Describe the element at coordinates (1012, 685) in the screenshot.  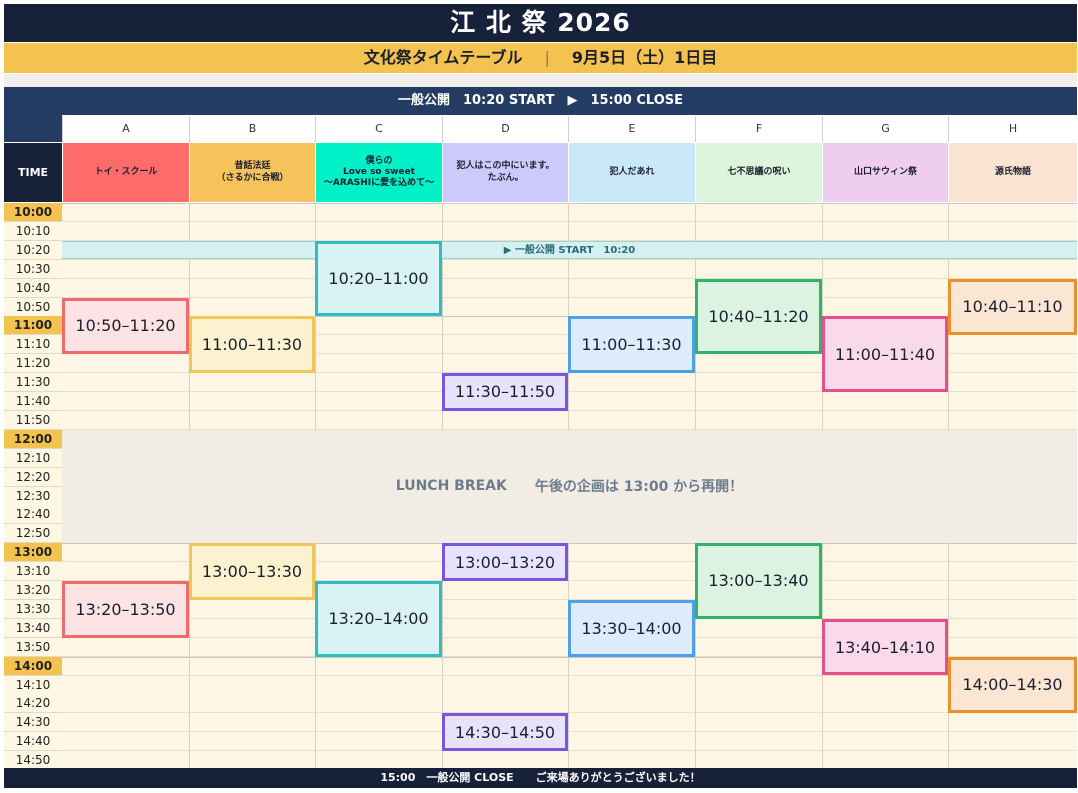
I see `schedule-slot-h: 14:00–14:30` at that location.